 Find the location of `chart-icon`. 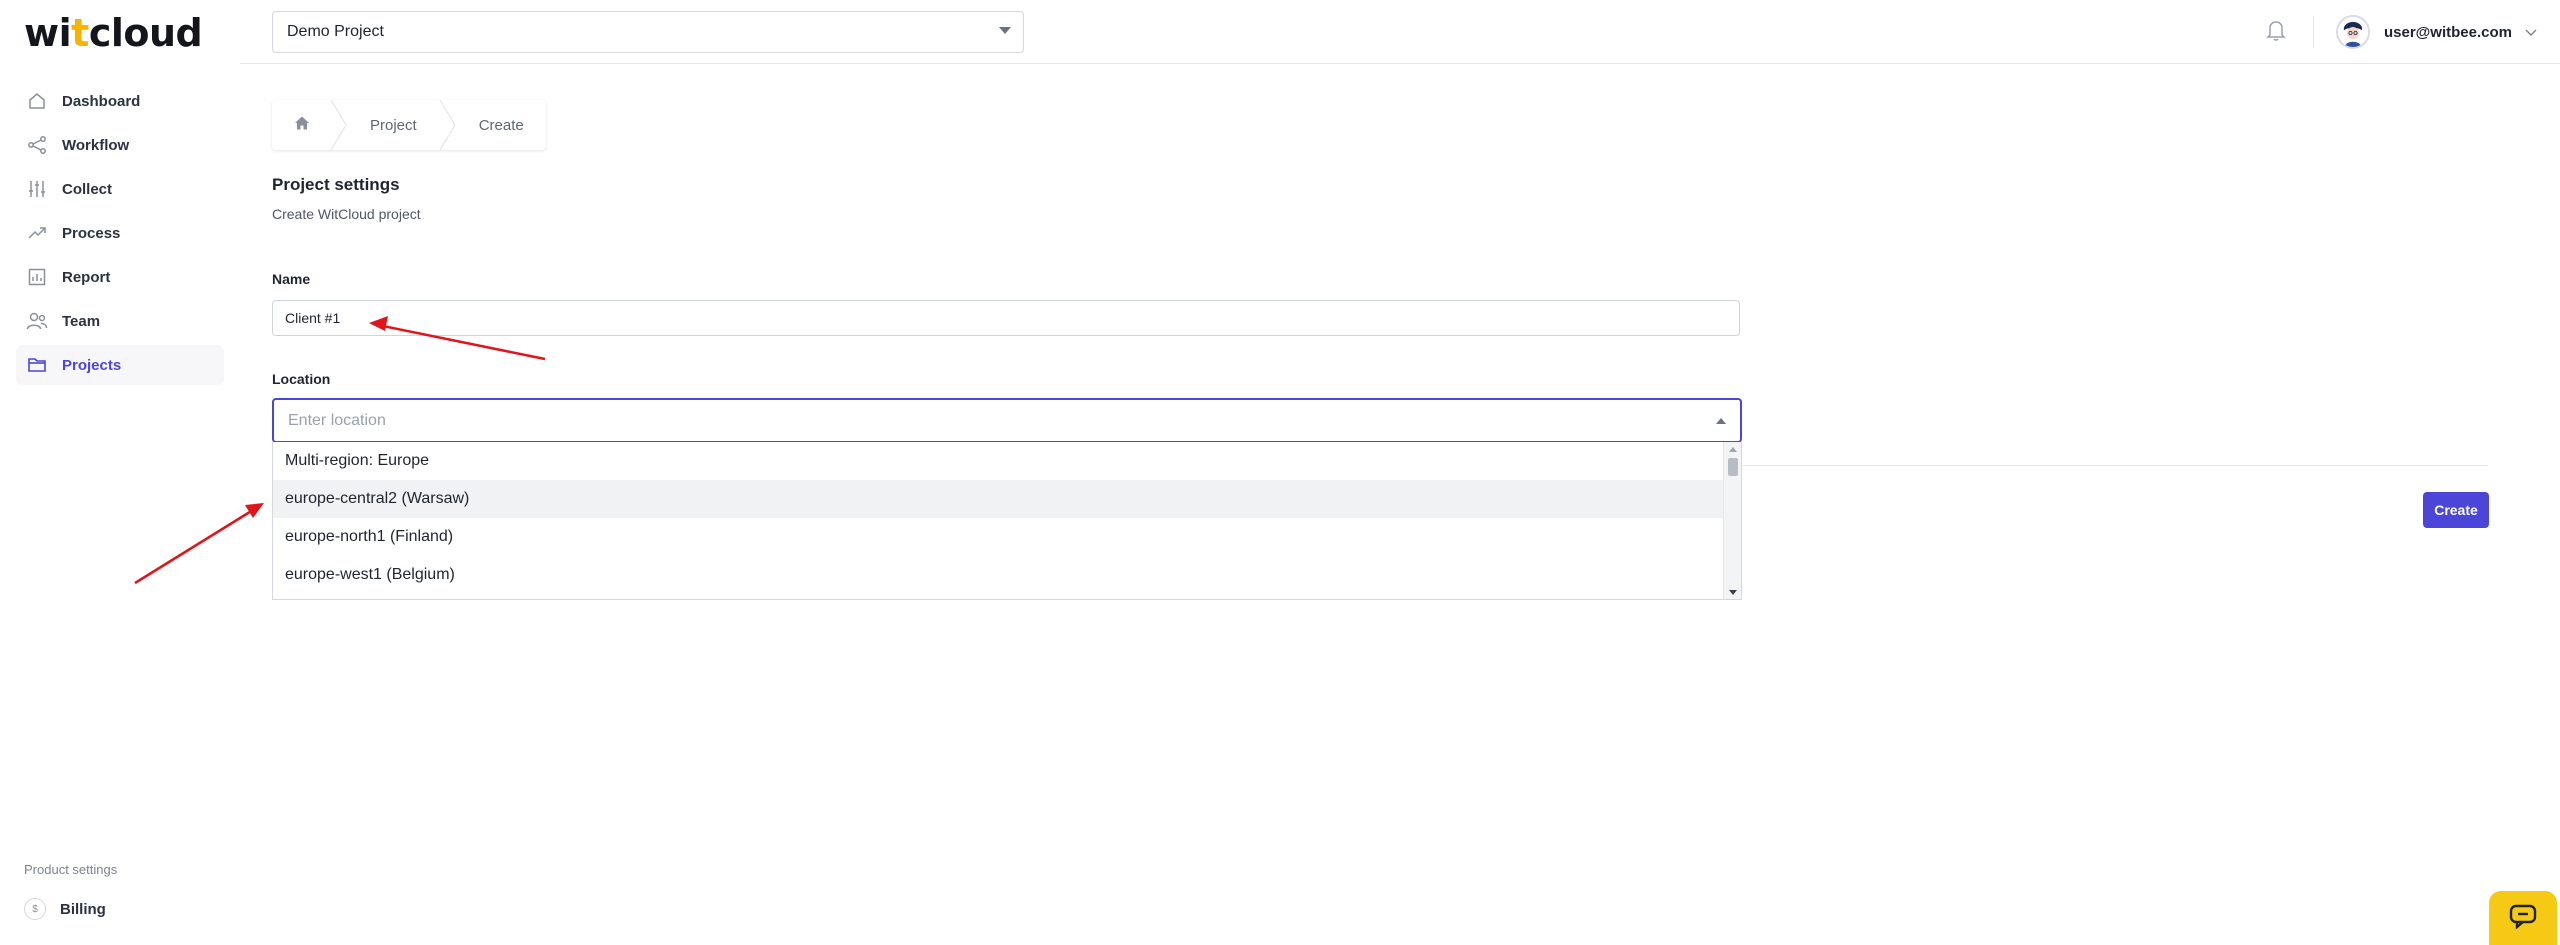

chart-icon is located at coordinates (37, 277).